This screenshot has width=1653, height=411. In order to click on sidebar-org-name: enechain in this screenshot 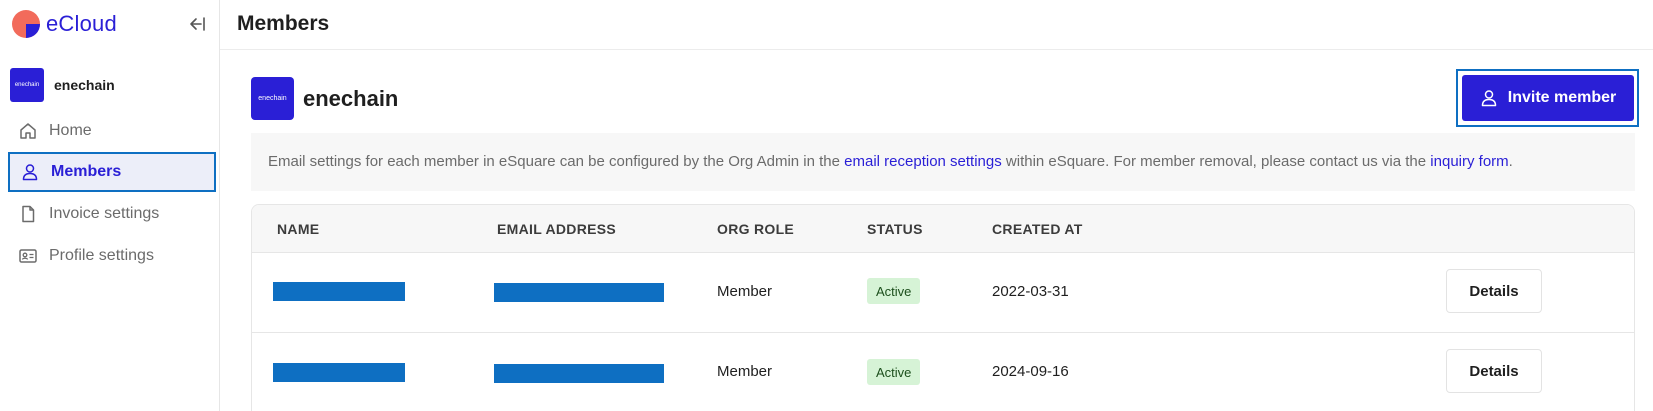, I will do `click(84, 85)`.